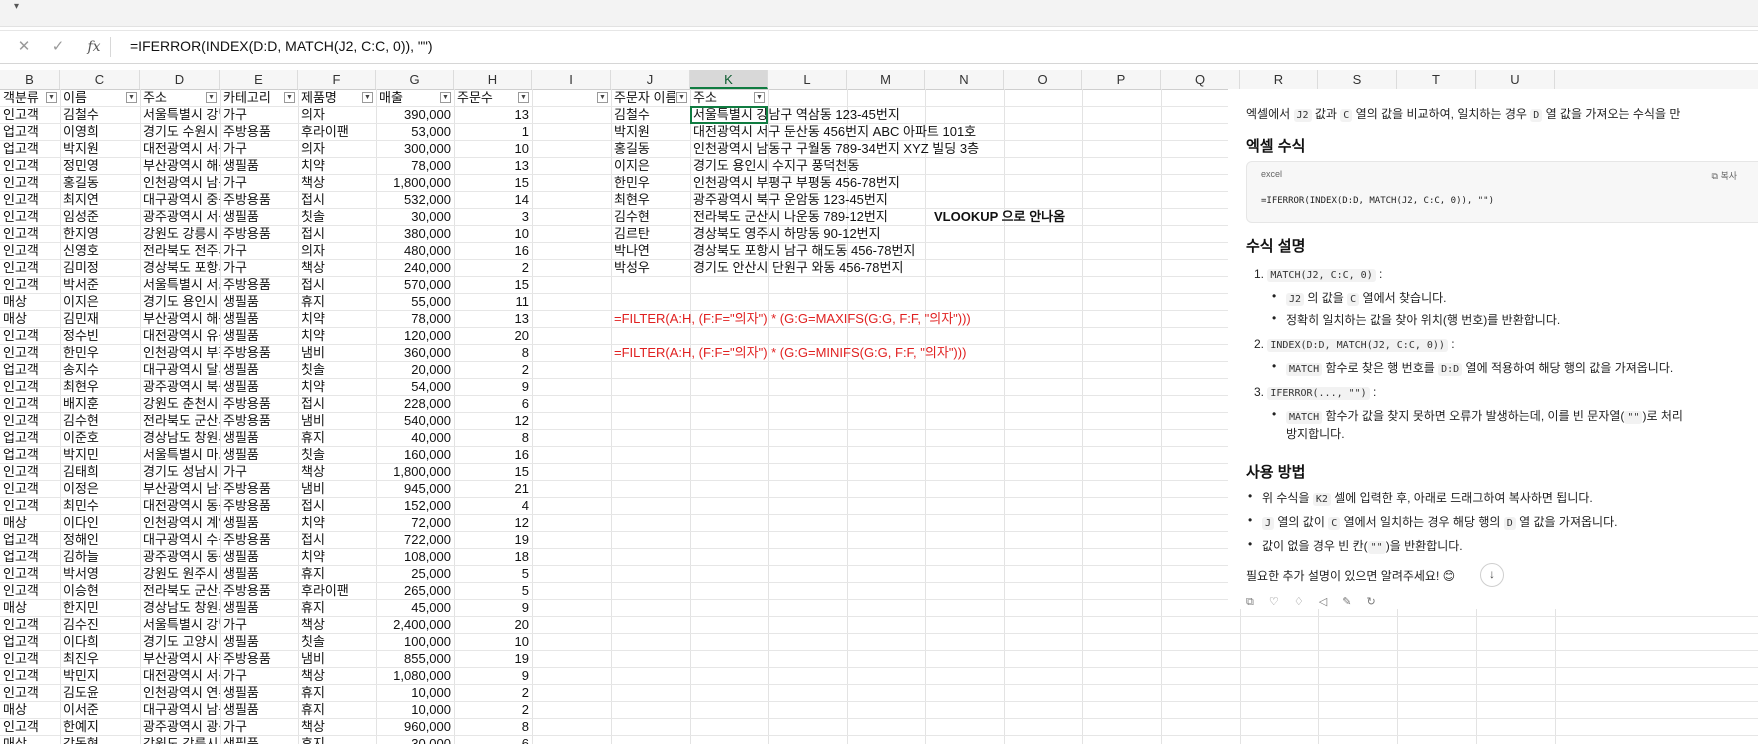  Describe the element at coordinates (1121, 79) in the screenshot. I see `column-header-p: P` at that location.